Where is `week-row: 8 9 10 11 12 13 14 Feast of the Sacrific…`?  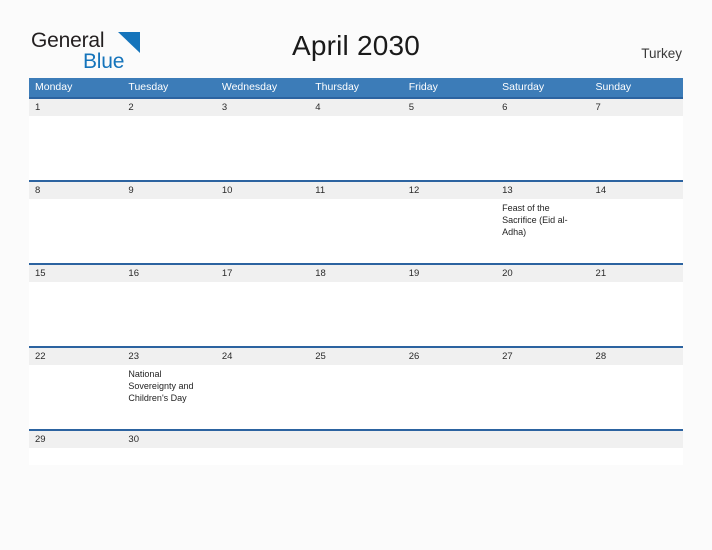
week-row: 8 9 10 11 12 13 14 Feast of the Sacrific… is located at coordinates (356, 221).